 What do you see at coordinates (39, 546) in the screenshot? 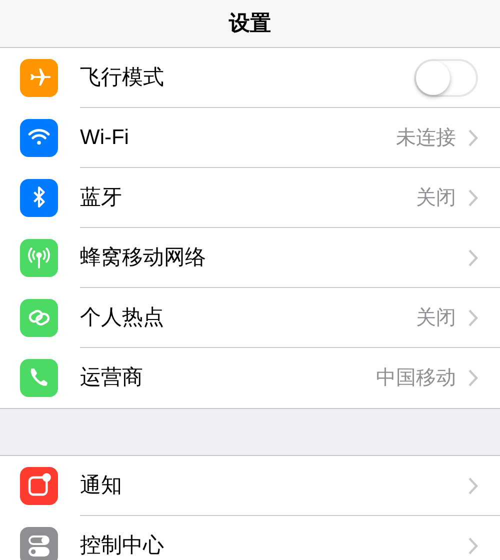
I see `switches-icon` at bounding box center [39, 546].